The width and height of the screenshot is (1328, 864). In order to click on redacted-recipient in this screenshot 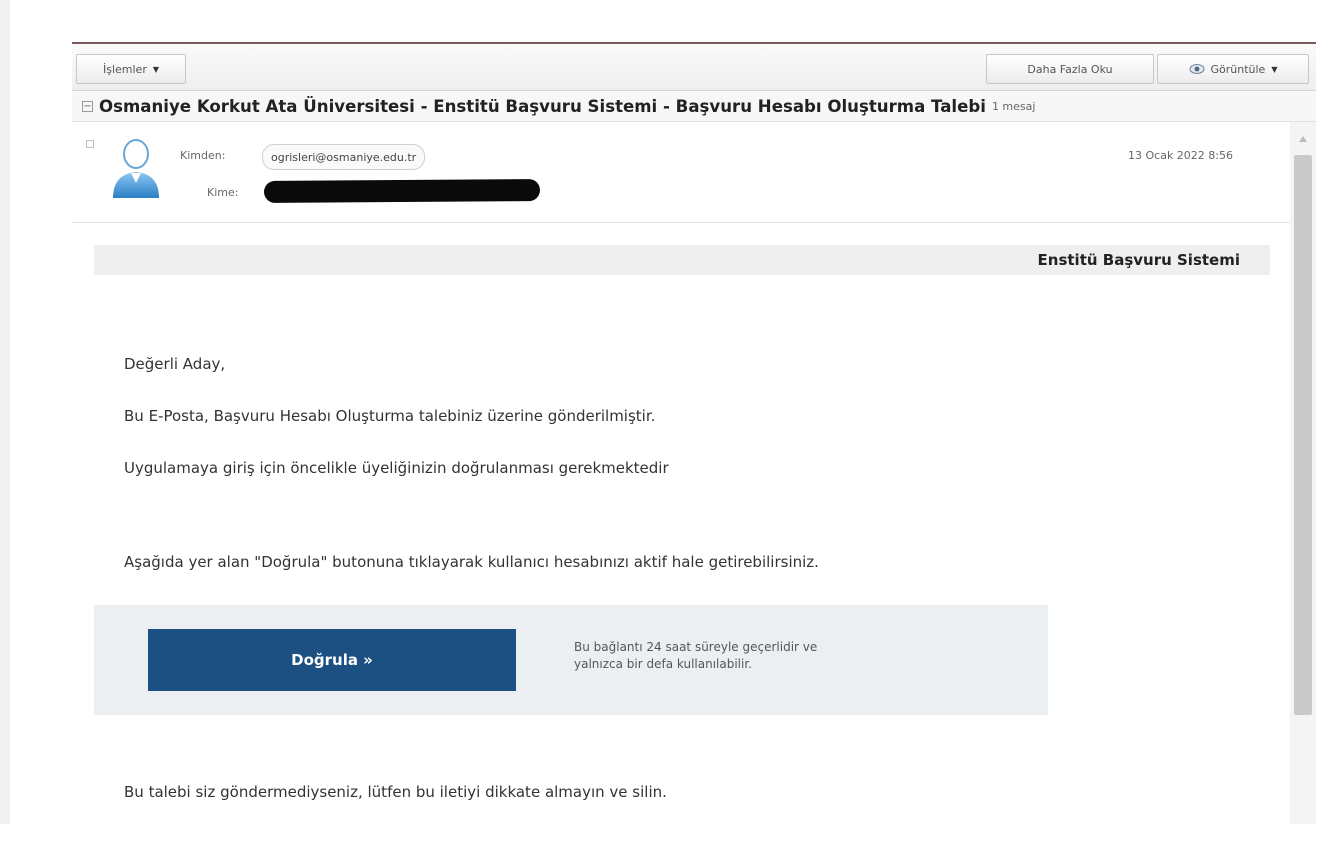, I will do `click(402, 191)`.